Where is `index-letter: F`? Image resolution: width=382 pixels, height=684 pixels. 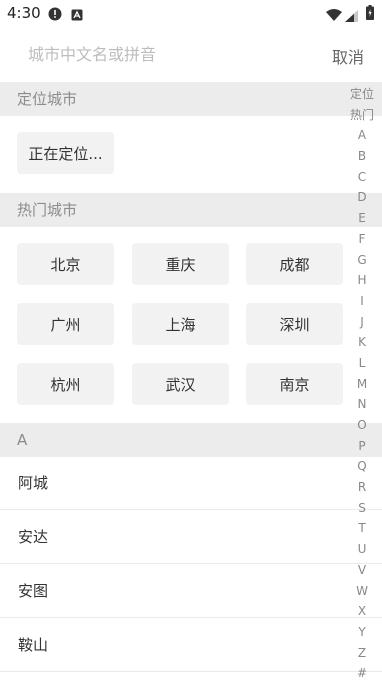 index-letter: F is located at coordinates (362, 239).